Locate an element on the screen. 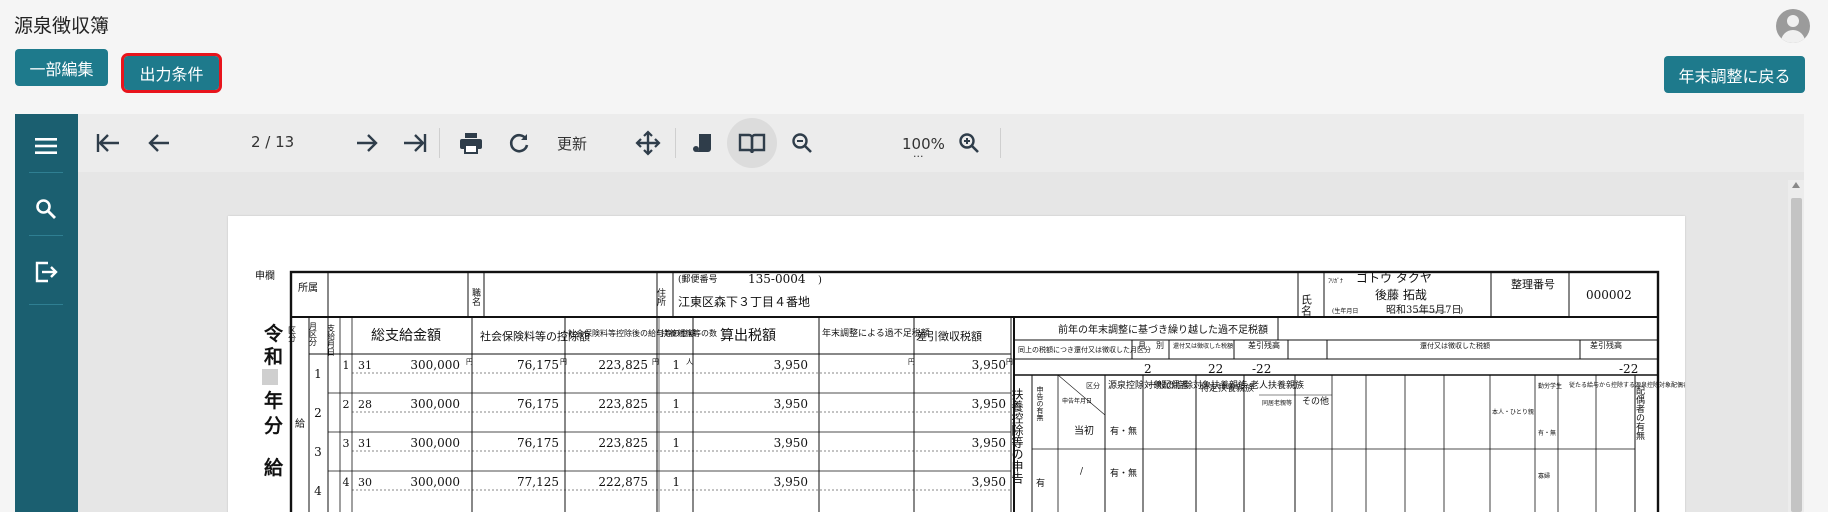  refund-label-2: 還付又は徴収した税額 is located at coordinates (1455, 345).